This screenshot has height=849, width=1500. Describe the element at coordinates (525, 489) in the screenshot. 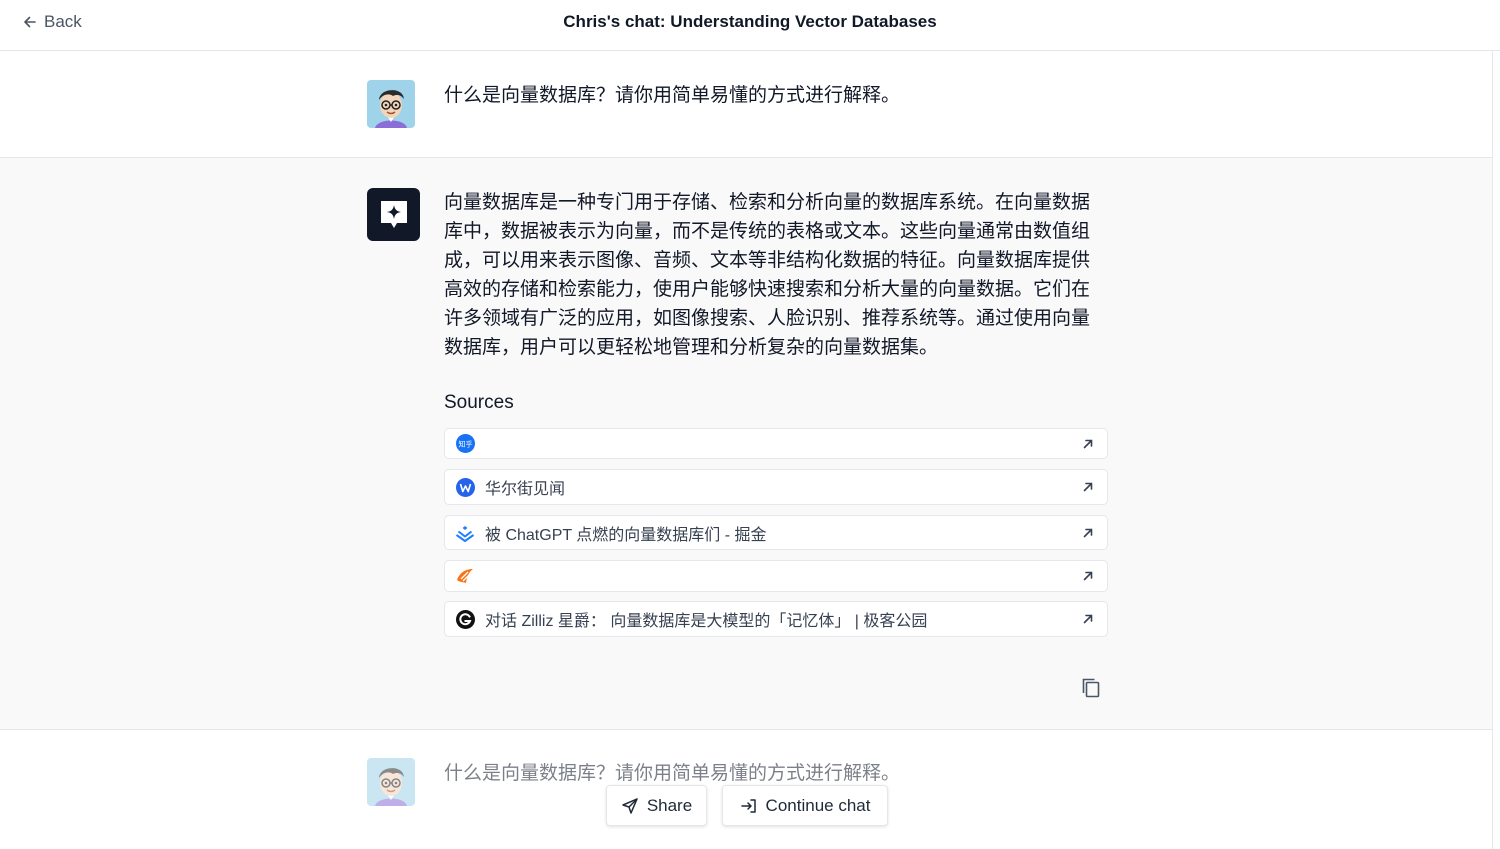

I see `source-label: 华尔街见闻` at that location.